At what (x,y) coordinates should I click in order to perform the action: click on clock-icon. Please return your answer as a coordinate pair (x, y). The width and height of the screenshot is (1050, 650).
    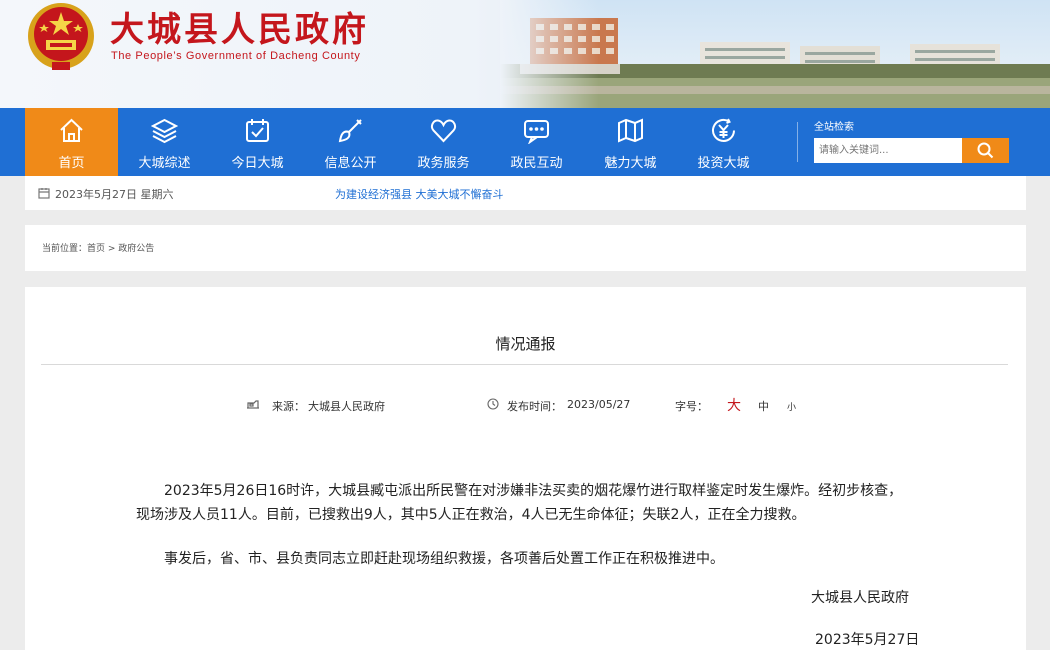
    Looking at the image, I should click on (493, 404).